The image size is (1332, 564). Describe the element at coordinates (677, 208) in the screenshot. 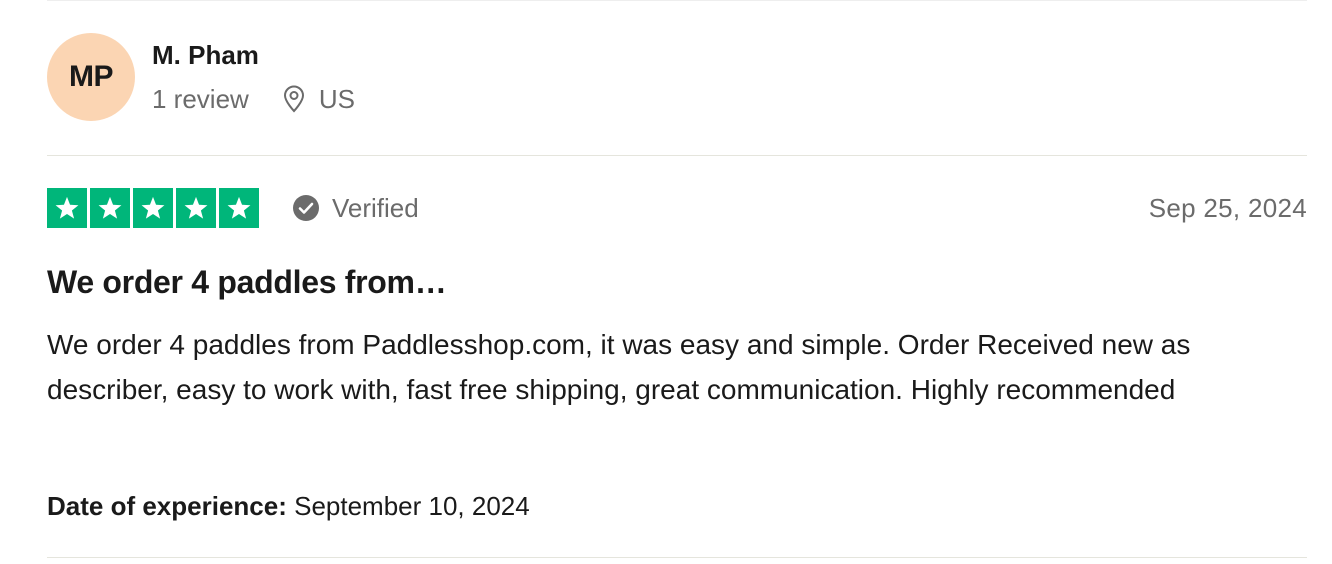

I see `rating-row: Verified Sep 25, 2024` at that location.